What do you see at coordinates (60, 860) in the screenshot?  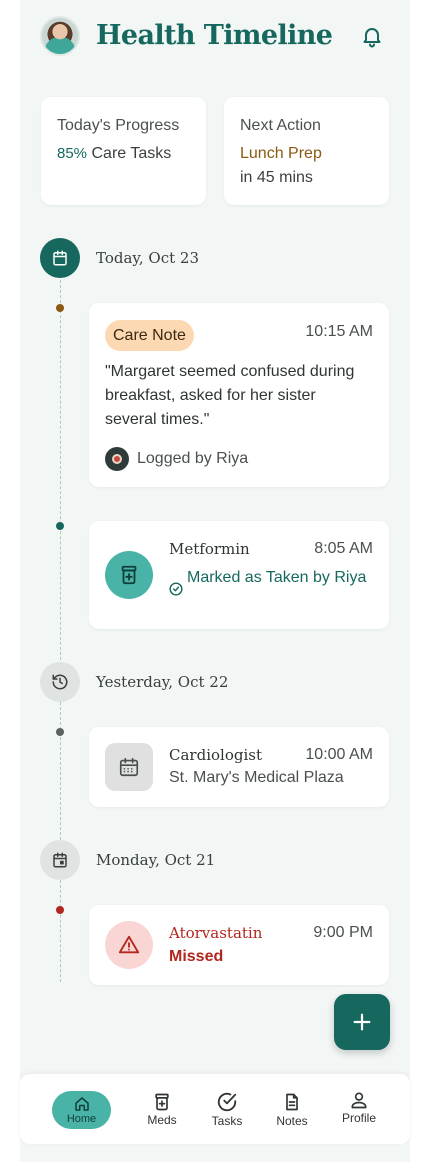 I see `calendar-event-icon` at bounding box center [60, 860].